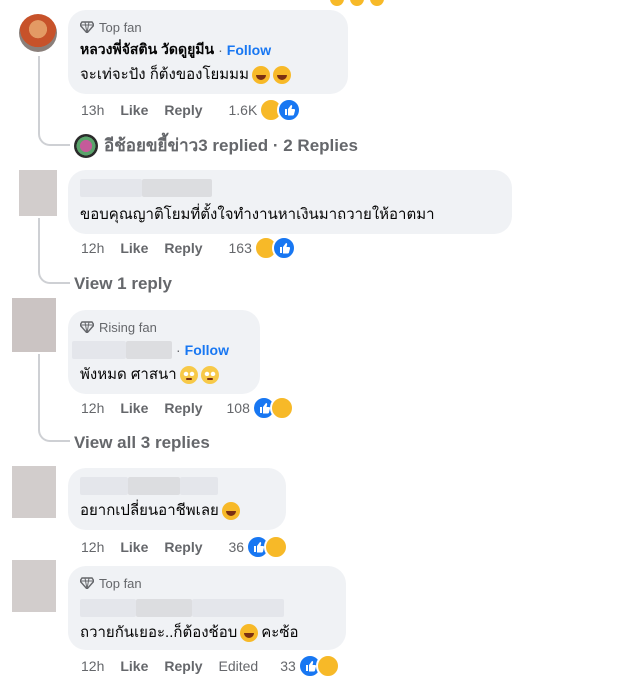 The image size is (620, 678). What do you see at coordinates (123, 284) in the screenshot?
I see `view-replies-link: View 1 reply` at bounding box center [123, 284].